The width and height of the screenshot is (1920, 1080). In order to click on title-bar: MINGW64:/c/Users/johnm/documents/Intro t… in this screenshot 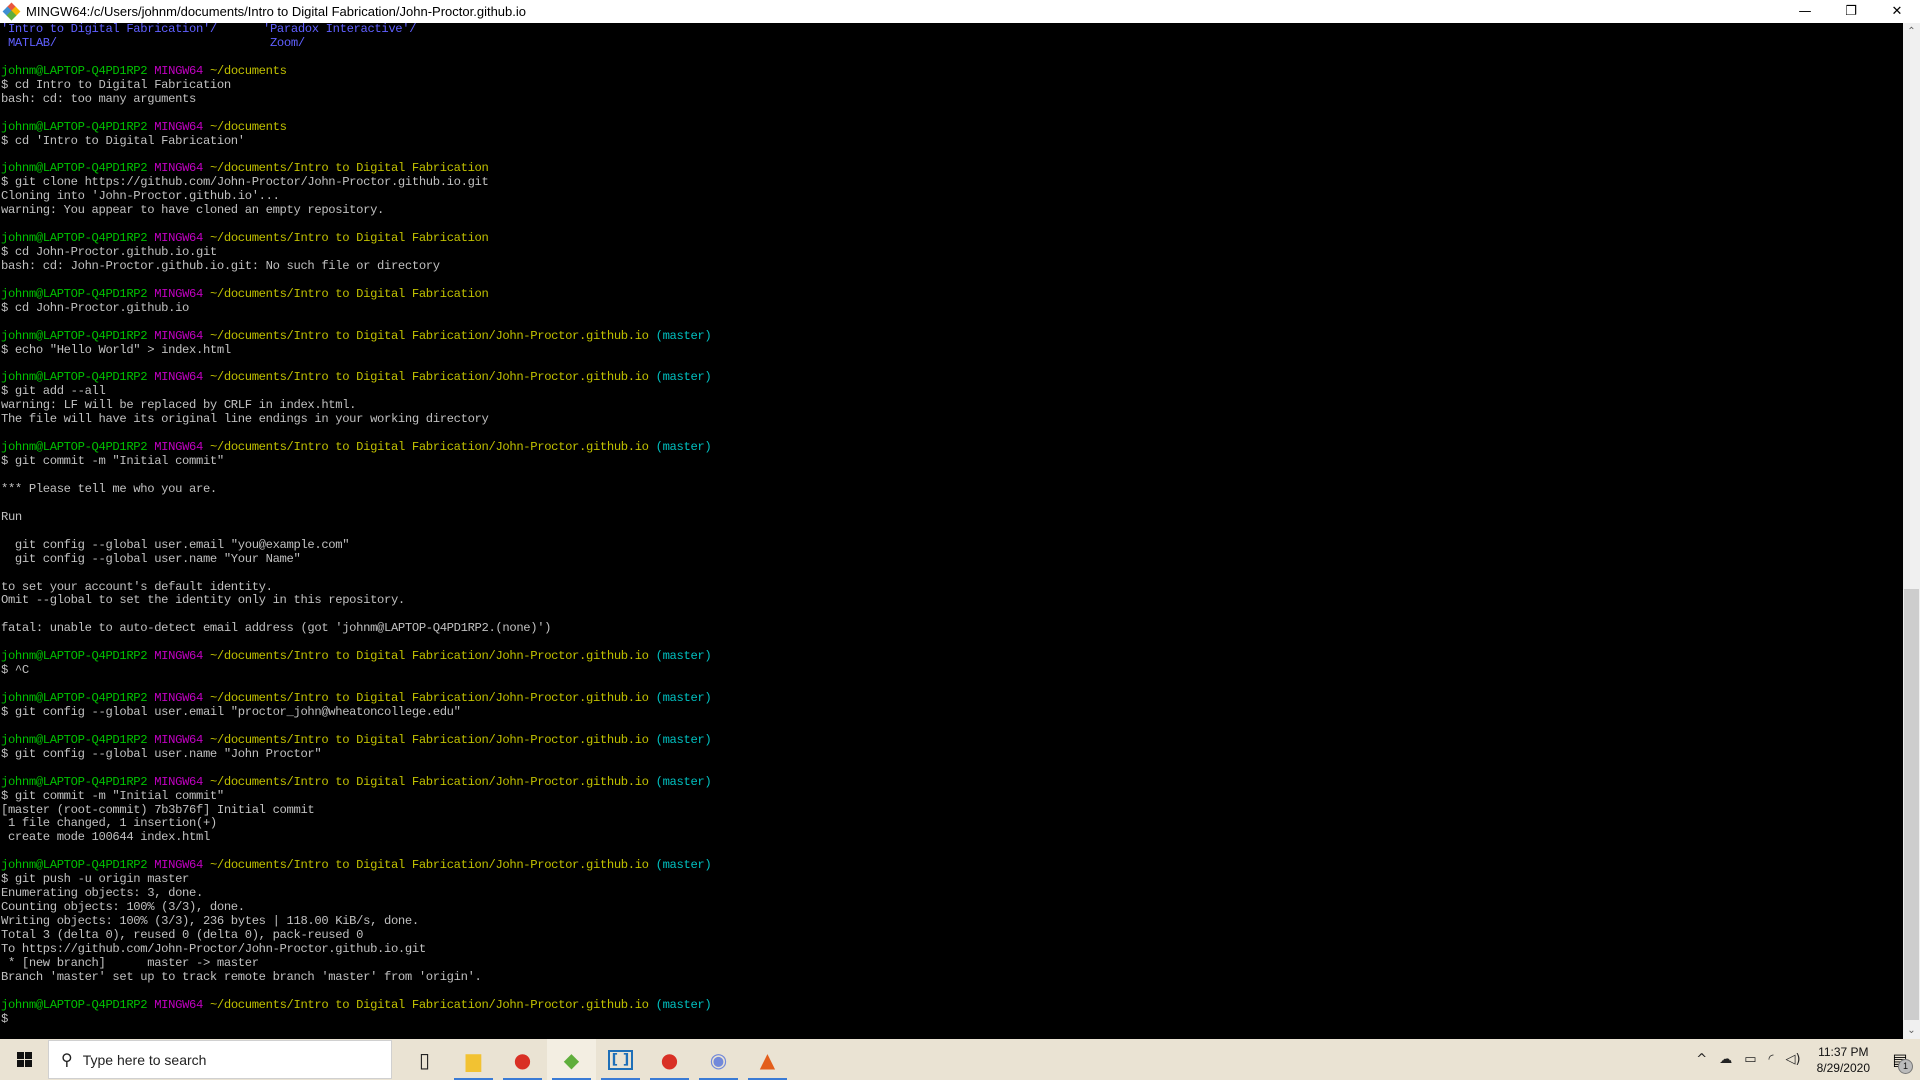, I will do `click(960, 11)`.